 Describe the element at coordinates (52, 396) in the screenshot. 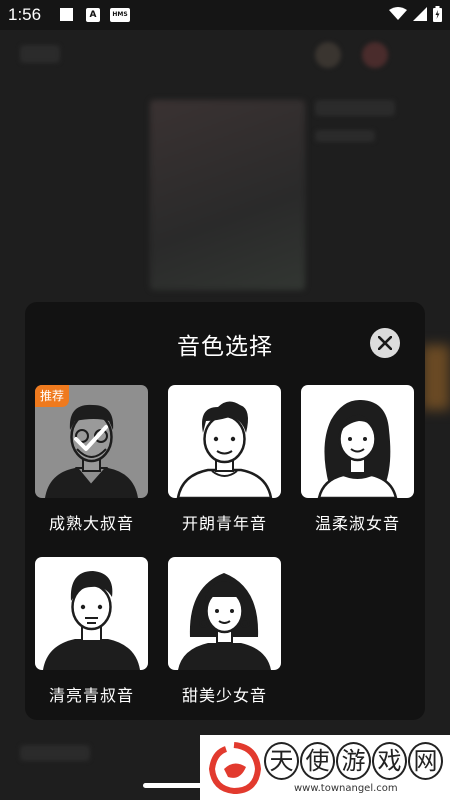

I see `recommend-badge: 推荐` at that location.